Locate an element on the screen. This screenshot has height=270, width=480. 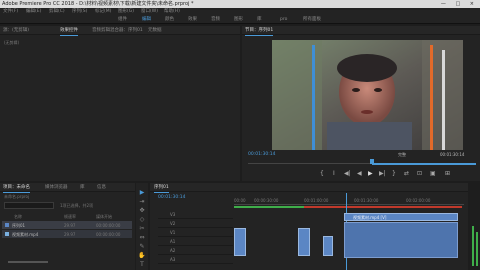
track-label: V2 is located at coordinates (173, 223).